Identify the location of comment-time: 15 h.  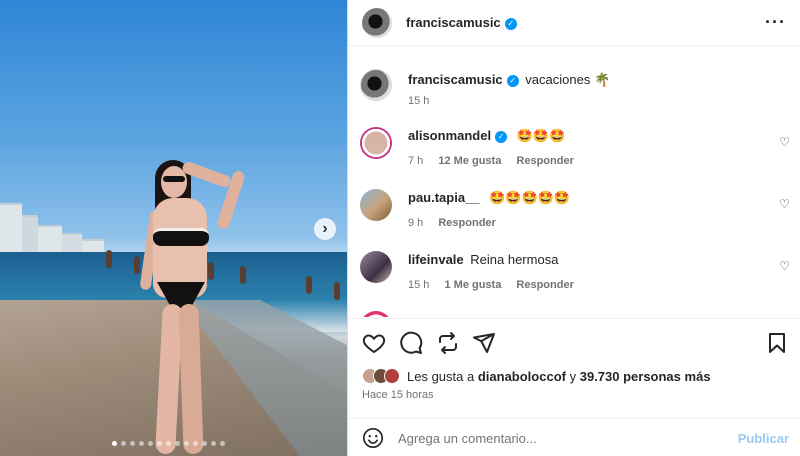
(419, 285).